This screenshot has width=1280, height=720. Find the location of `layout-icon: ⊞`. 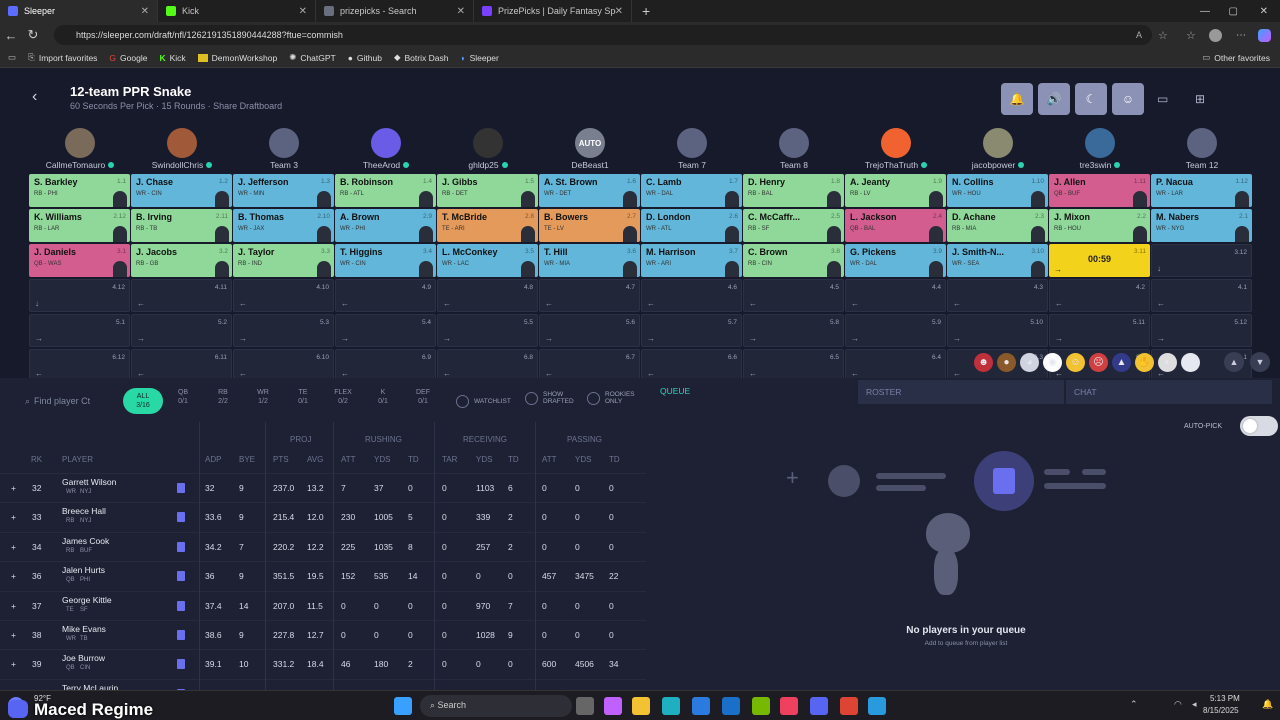

layout-icon: ⊞ is located at coordinates (1200, 99).